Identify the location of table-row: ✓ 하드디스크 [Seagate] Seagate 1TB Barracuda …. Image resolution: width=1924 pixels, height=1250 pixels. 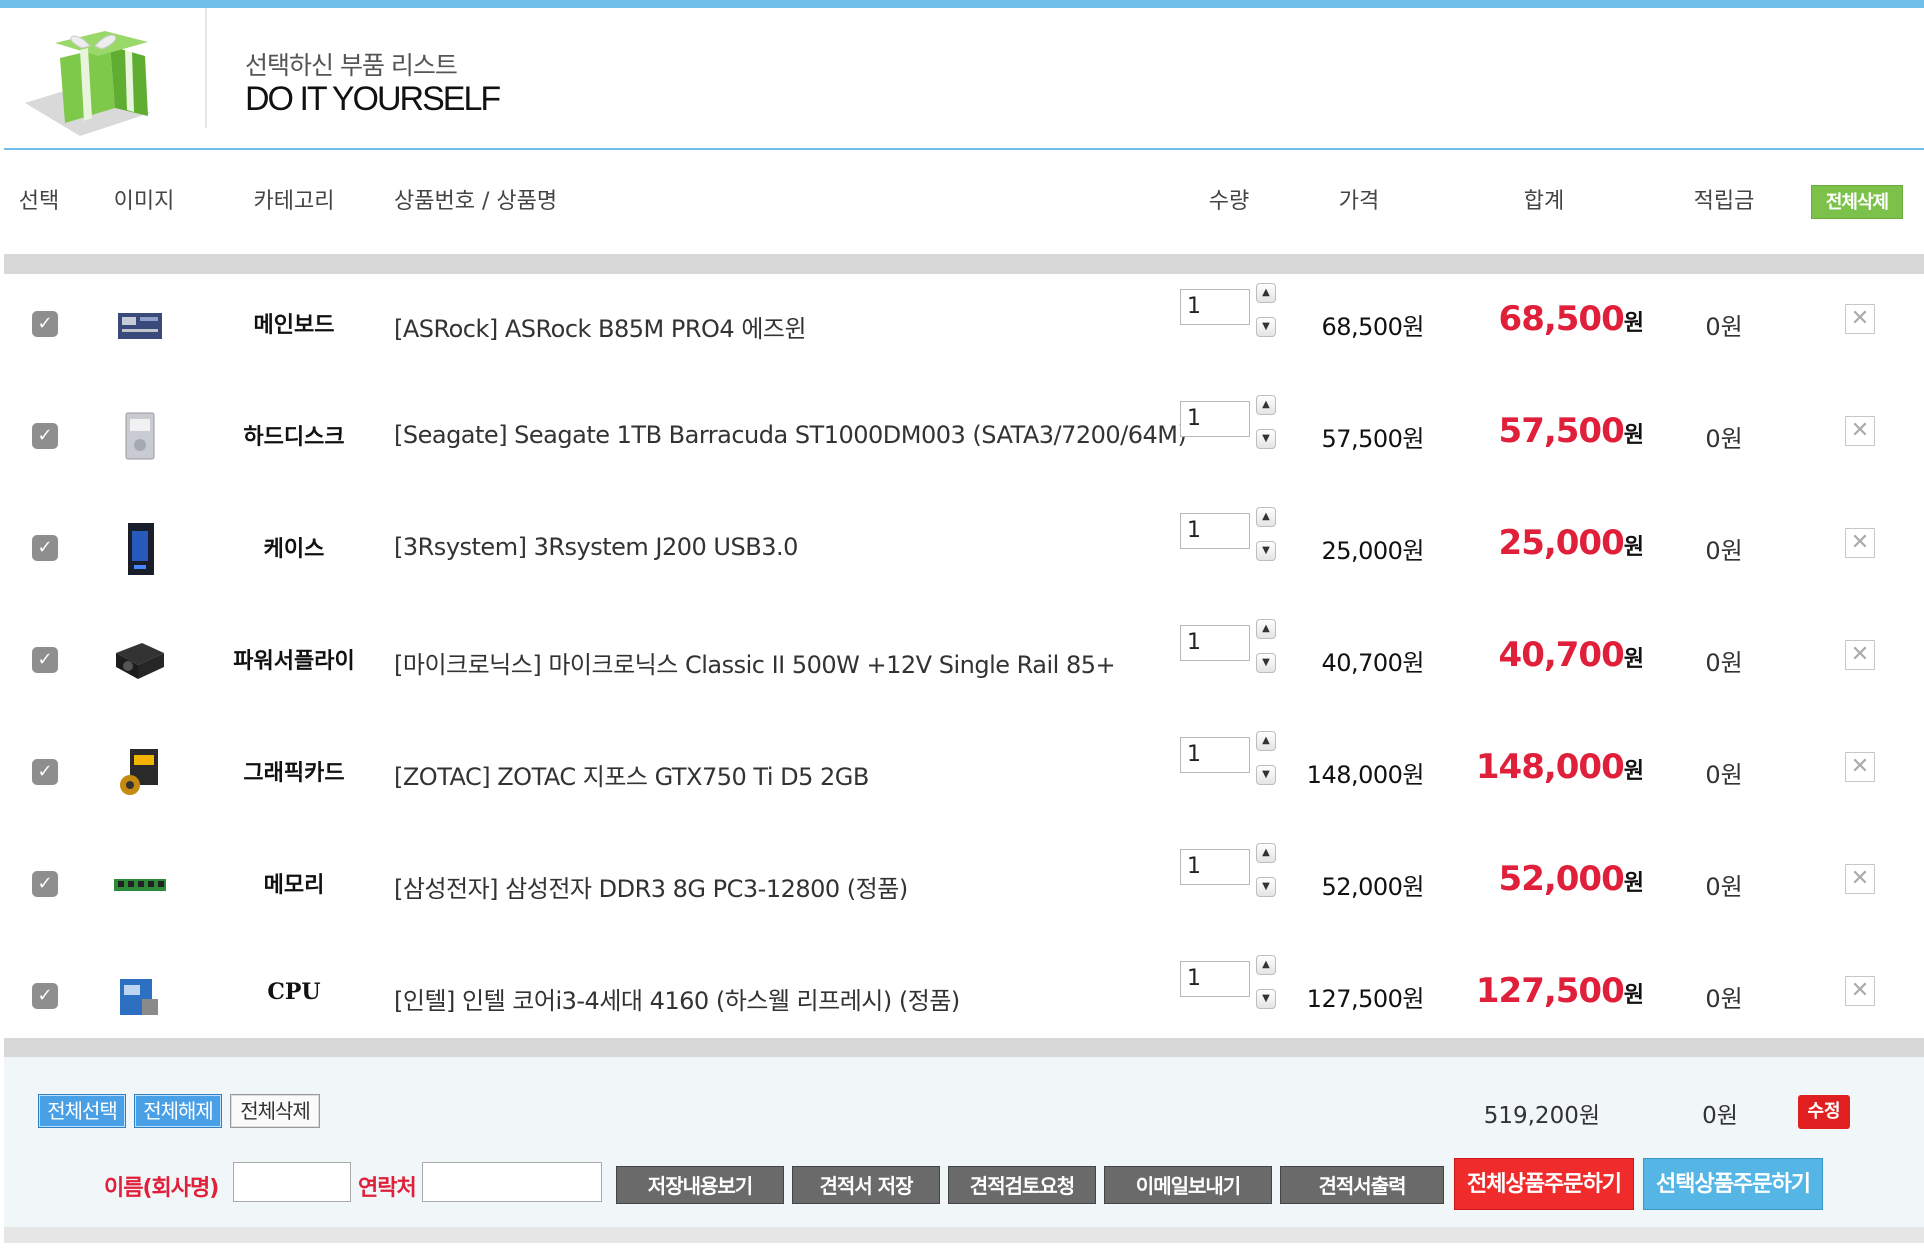
(964, 441).